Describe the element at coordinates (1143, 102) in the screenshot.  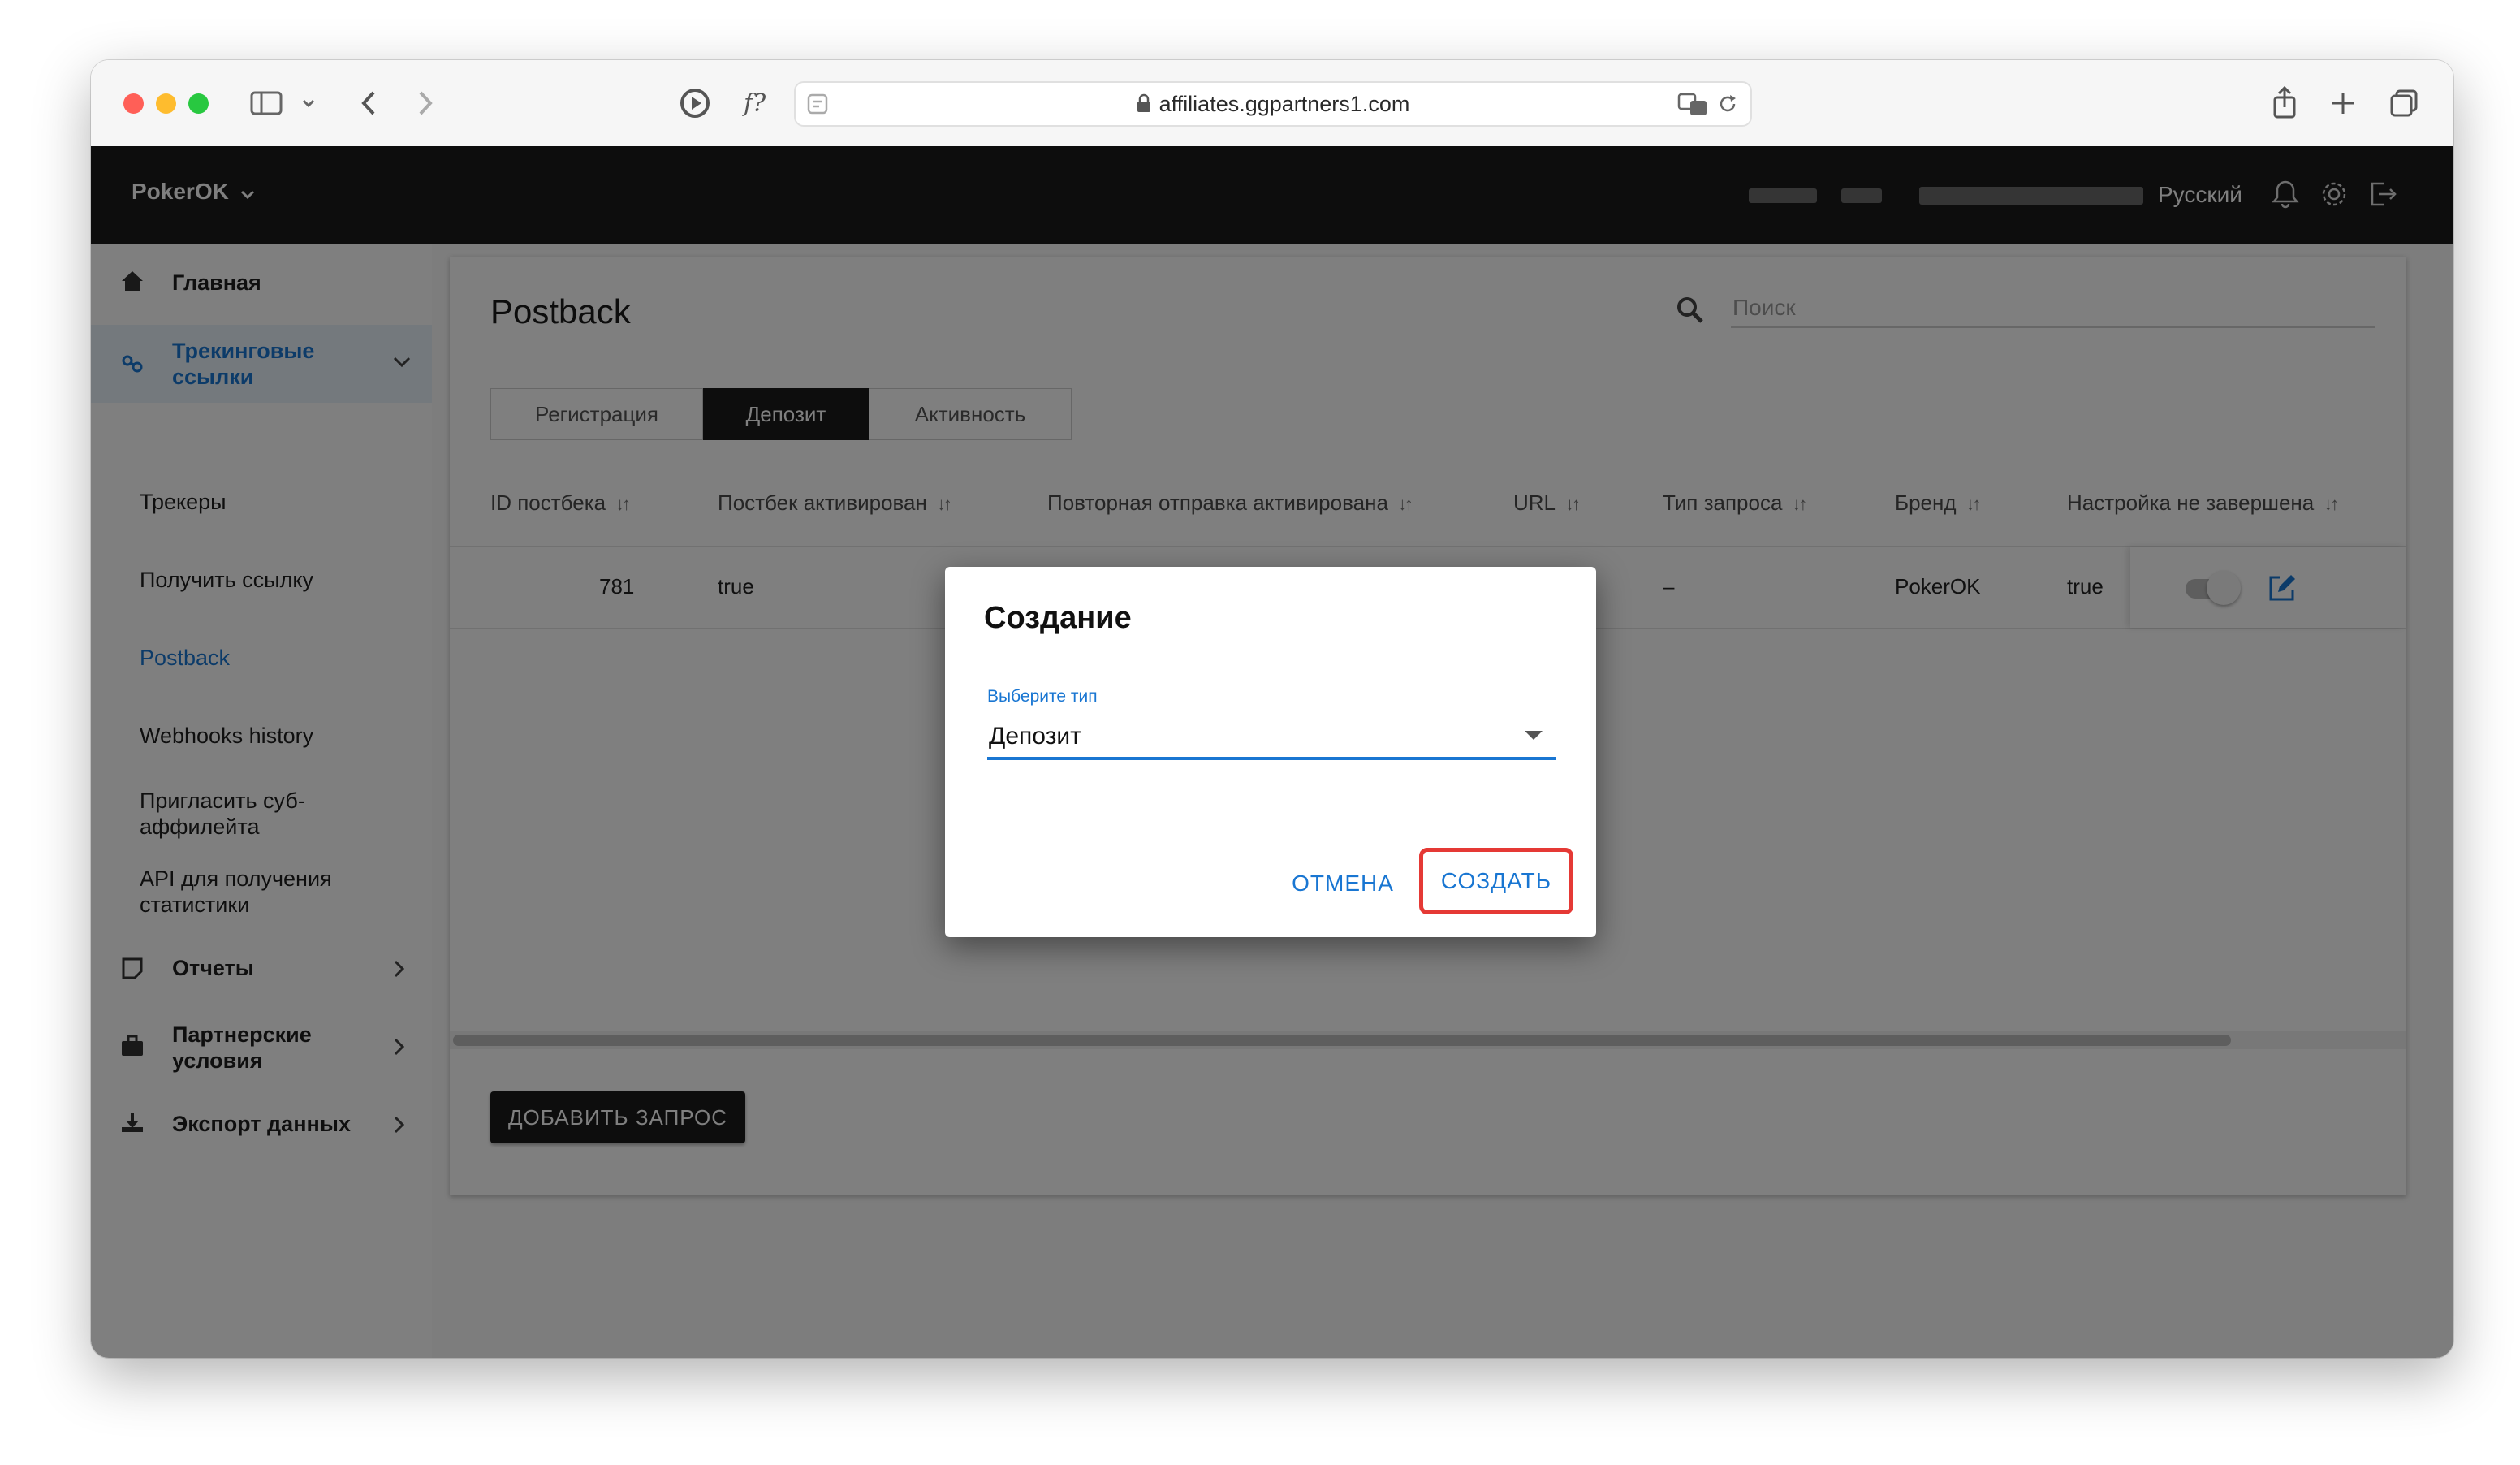
I see `lock-icon` at that location.